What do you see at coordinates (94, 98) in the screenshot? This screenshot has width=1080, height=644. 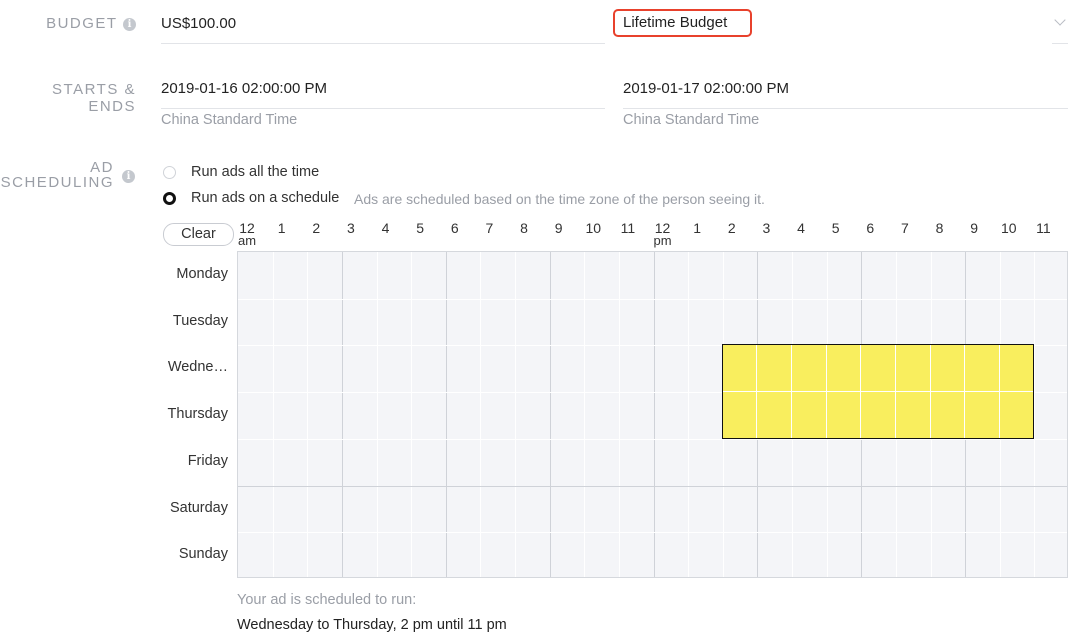 I see `starts-ends-label: STARTS & ENDS` at bounding box center [94, 98].